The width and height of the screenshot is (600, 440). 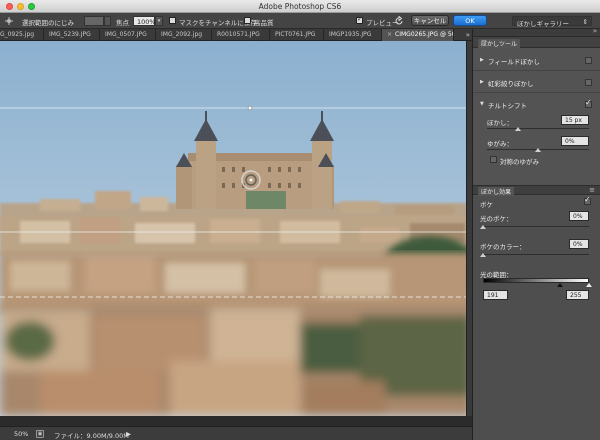 What do you see at coordinates (9, 21) in the screenshot?
I see `blur-tool-icon` at bounding box center [9, 21].